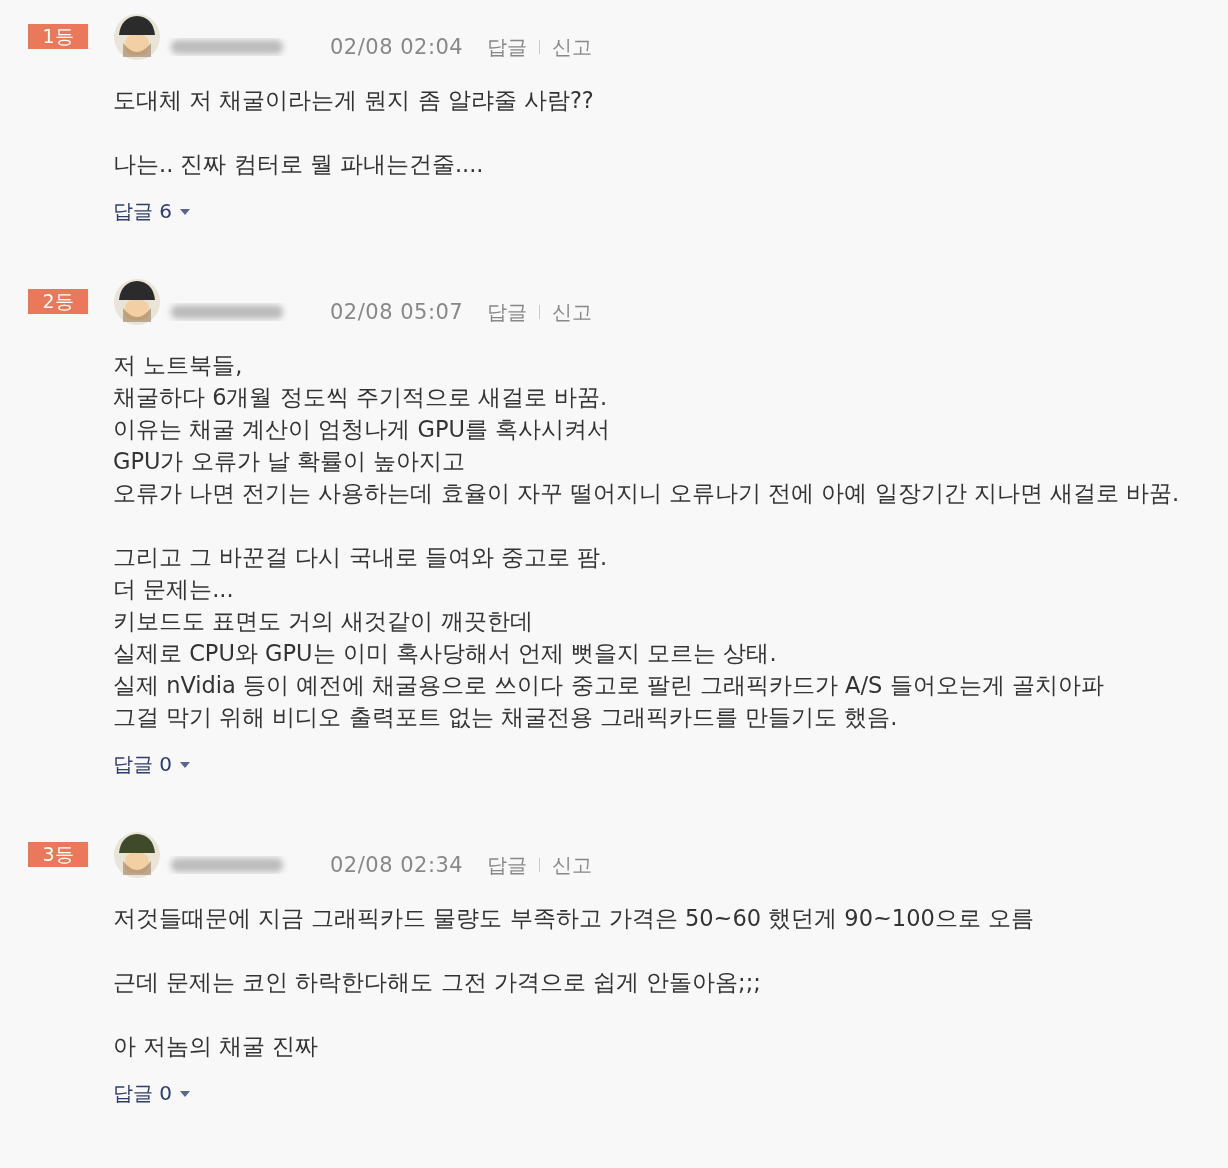 Image resolution: width=1228 pixels, height=1168 pixels. What do you see at coordinates (609, 637) in the screenshot?
I see `comment-text: 그리고 그 바꾼걸 다시 국내로 들여와 중고로 팜. 더 문제는... 키보드도 표면도 거의 새것같이 깨끗한데 실제로 CPU와 GPU는 이미 혹사당해서 언제 뻣을지 모르는 상태. 실제 nVidia 등이 예전에 채굴용으로 쓰이다 중고로 팔린 그래픽카드가 A/S 들어오는게 골치아파 그걸 막기 위해 비디오 출력포트 없는 채굴전용 그래픽카드를 만들기도 했음.` at bounding box center [609, 637].